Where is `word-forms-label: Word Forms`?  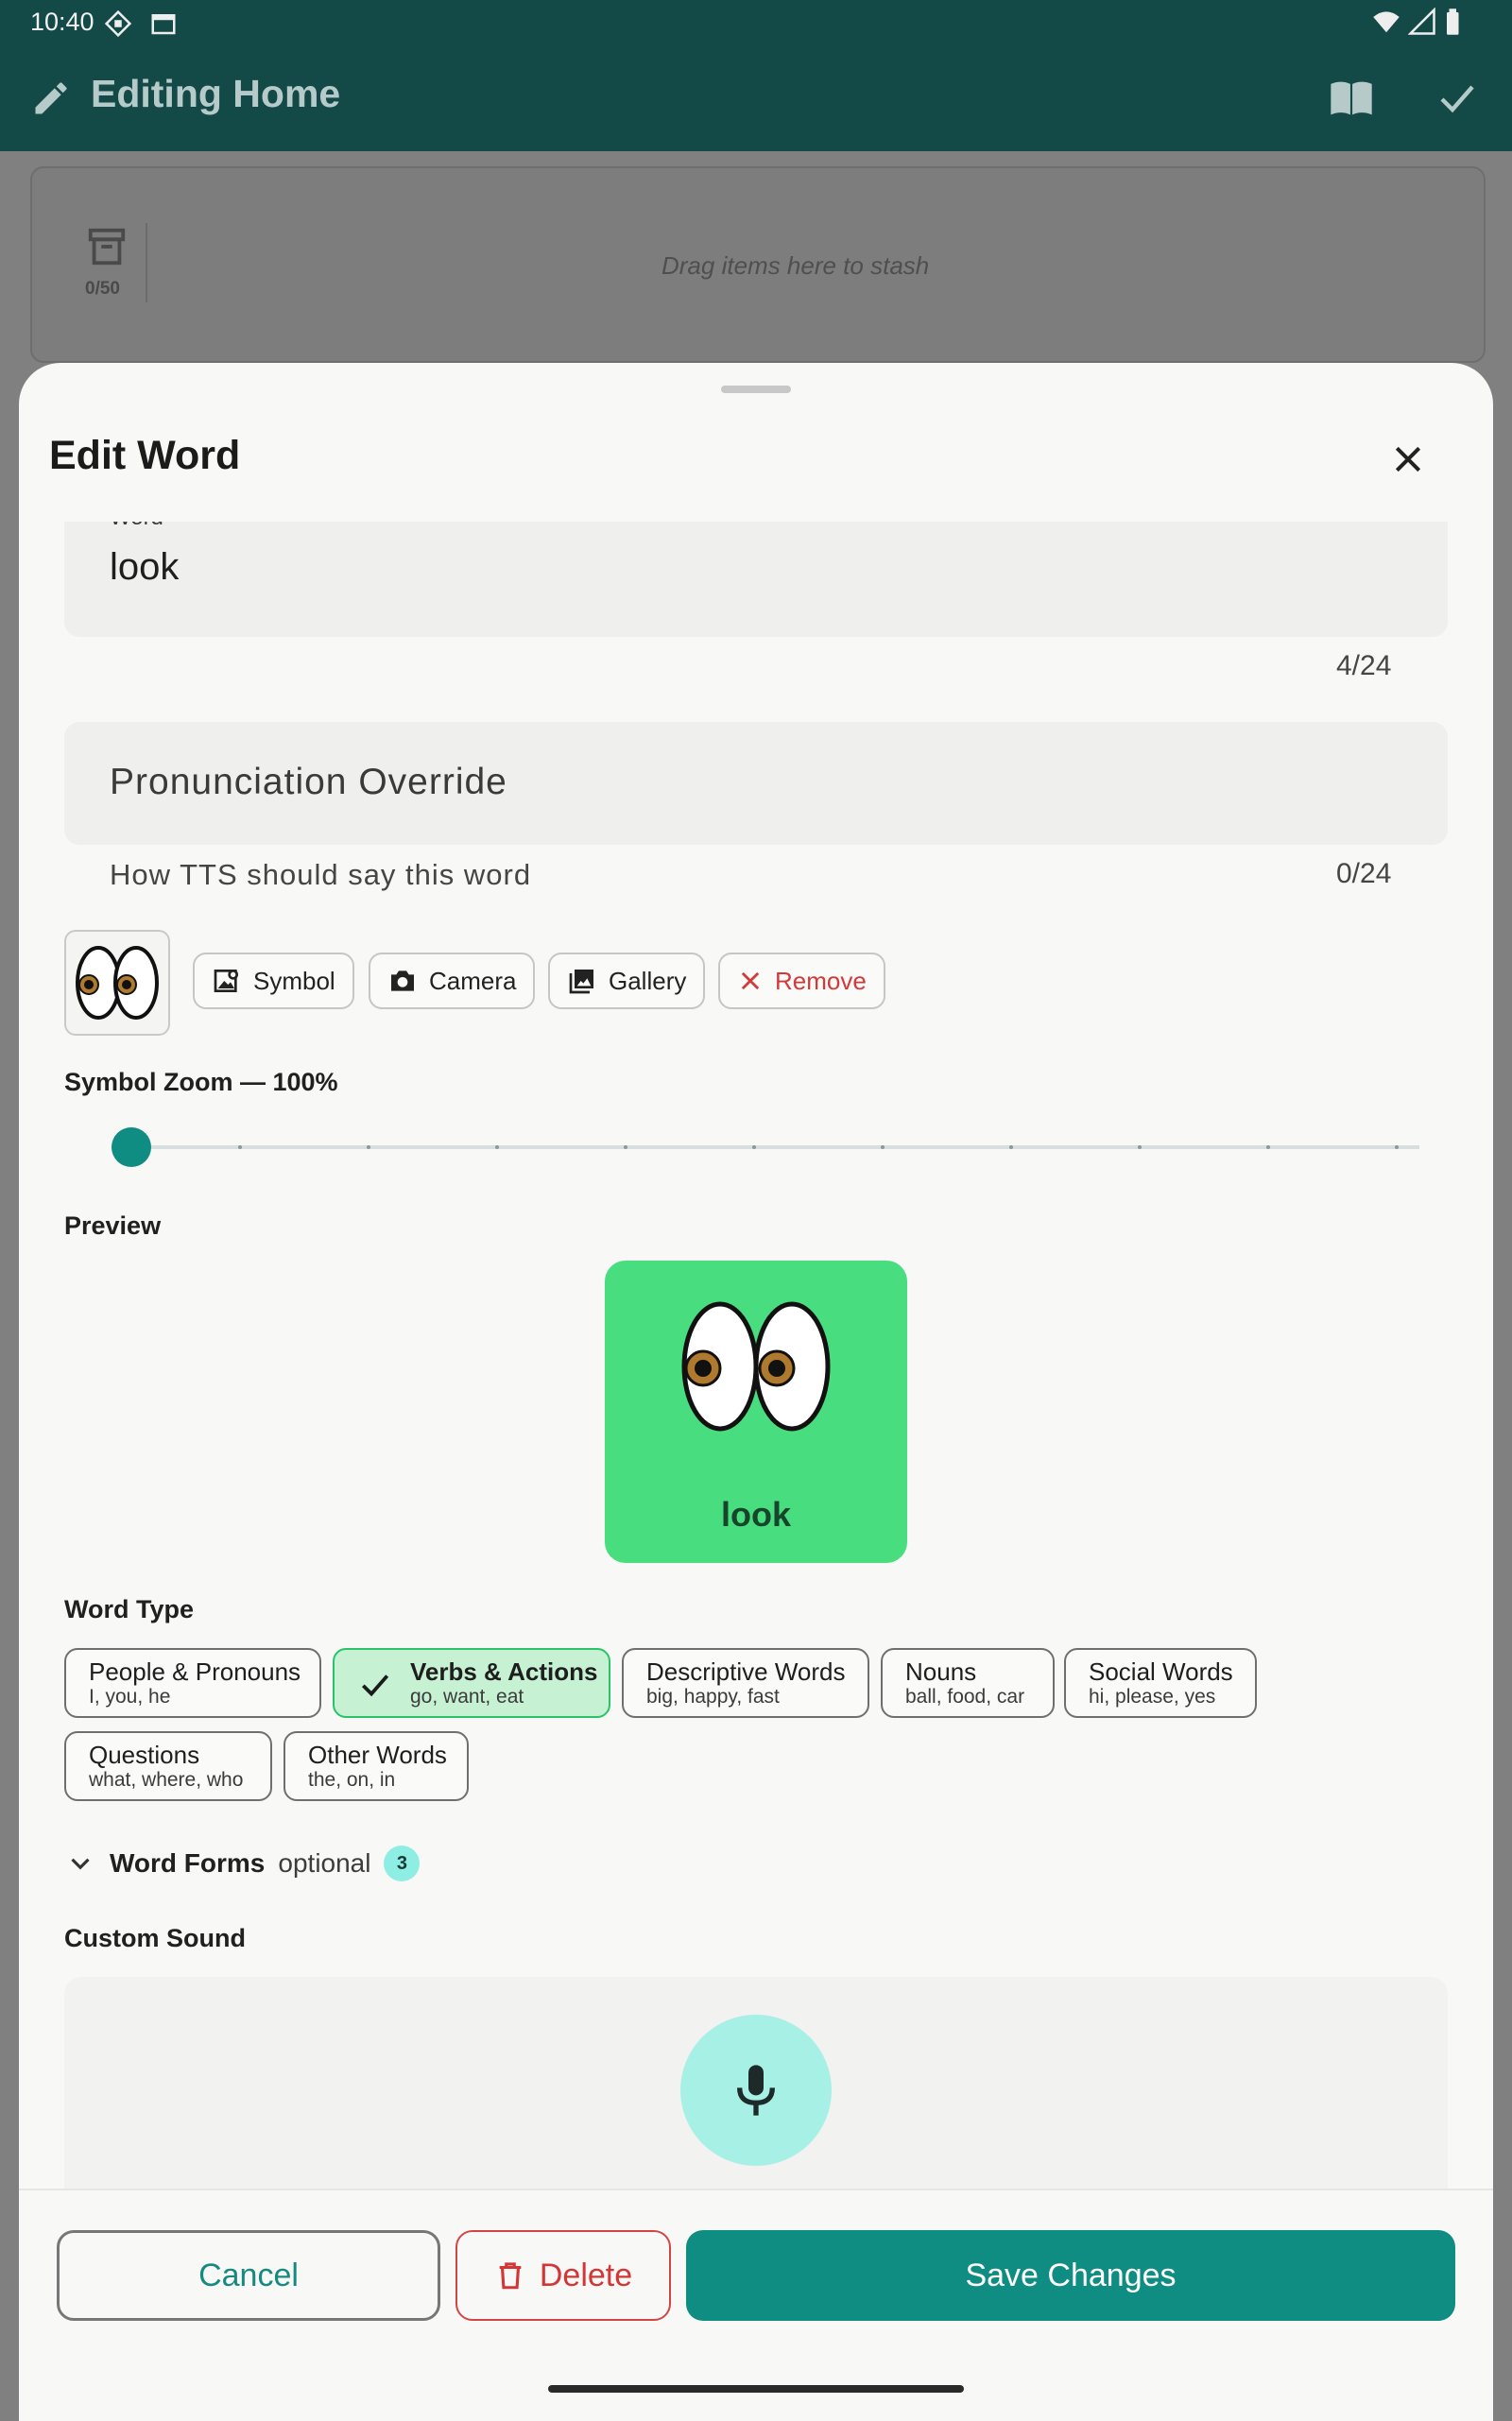 word-forms-label: Word Forms is located at coordinates (188, 1863).